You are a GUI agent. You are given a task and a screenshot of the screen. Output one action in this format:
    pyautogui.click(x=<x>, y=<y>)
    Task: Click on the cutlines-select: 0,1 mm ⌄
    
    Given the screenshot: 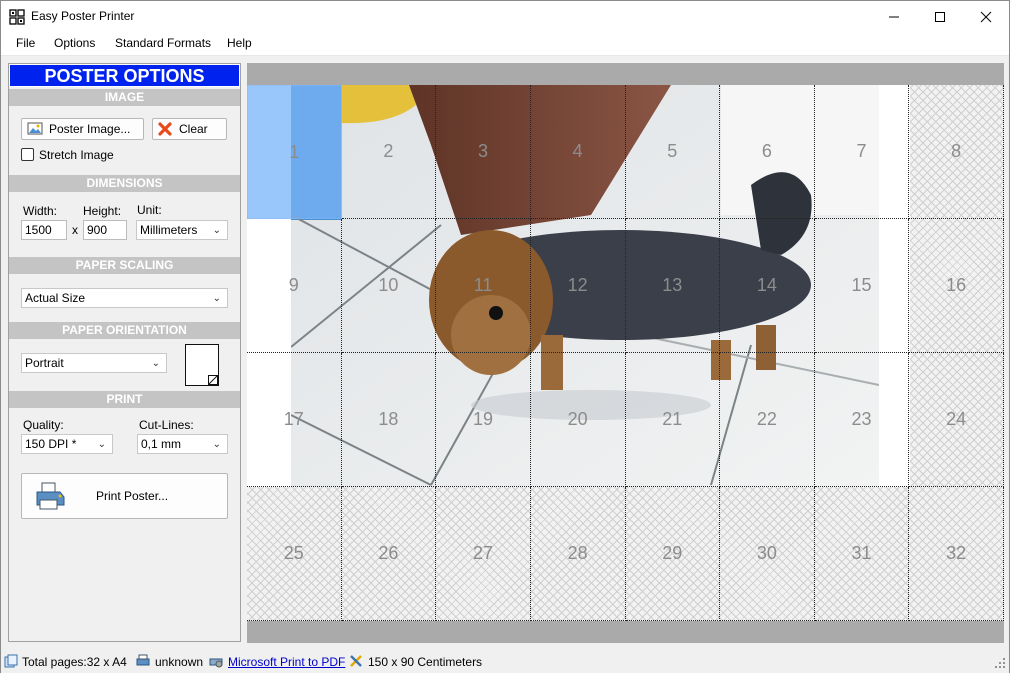 What is the action you would take?
    pyautogui.click(x=182, y=444)
    